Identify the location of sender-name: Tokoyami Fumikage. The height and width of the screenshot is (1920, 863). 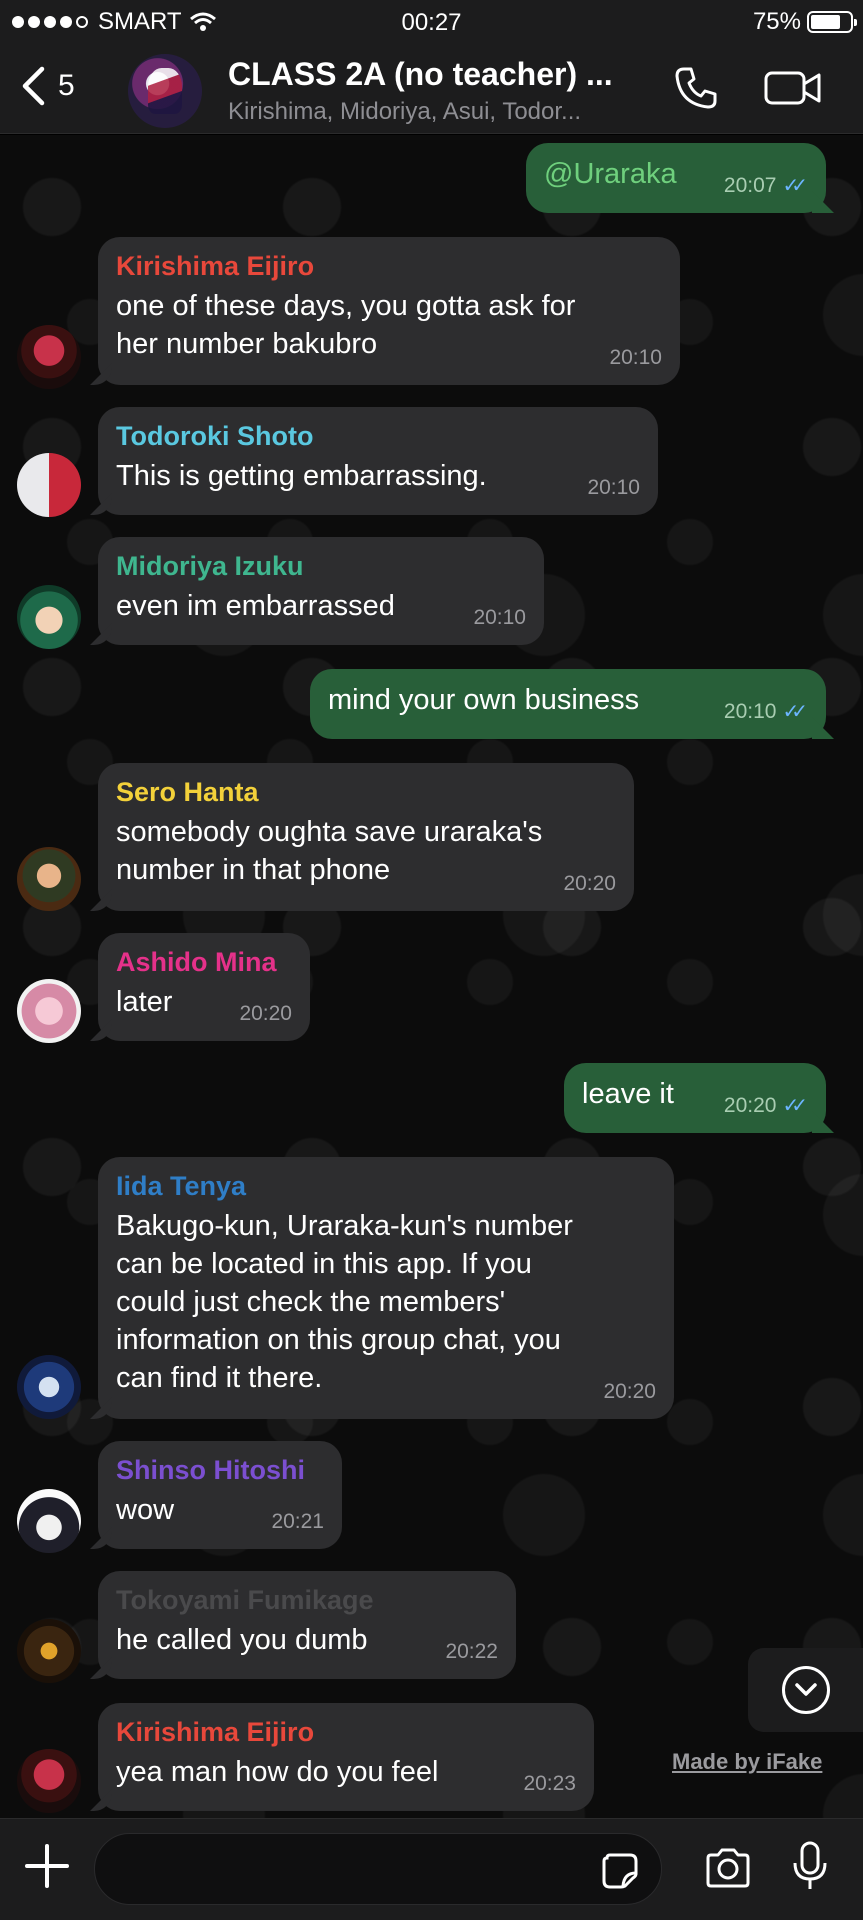
(245, 1600).